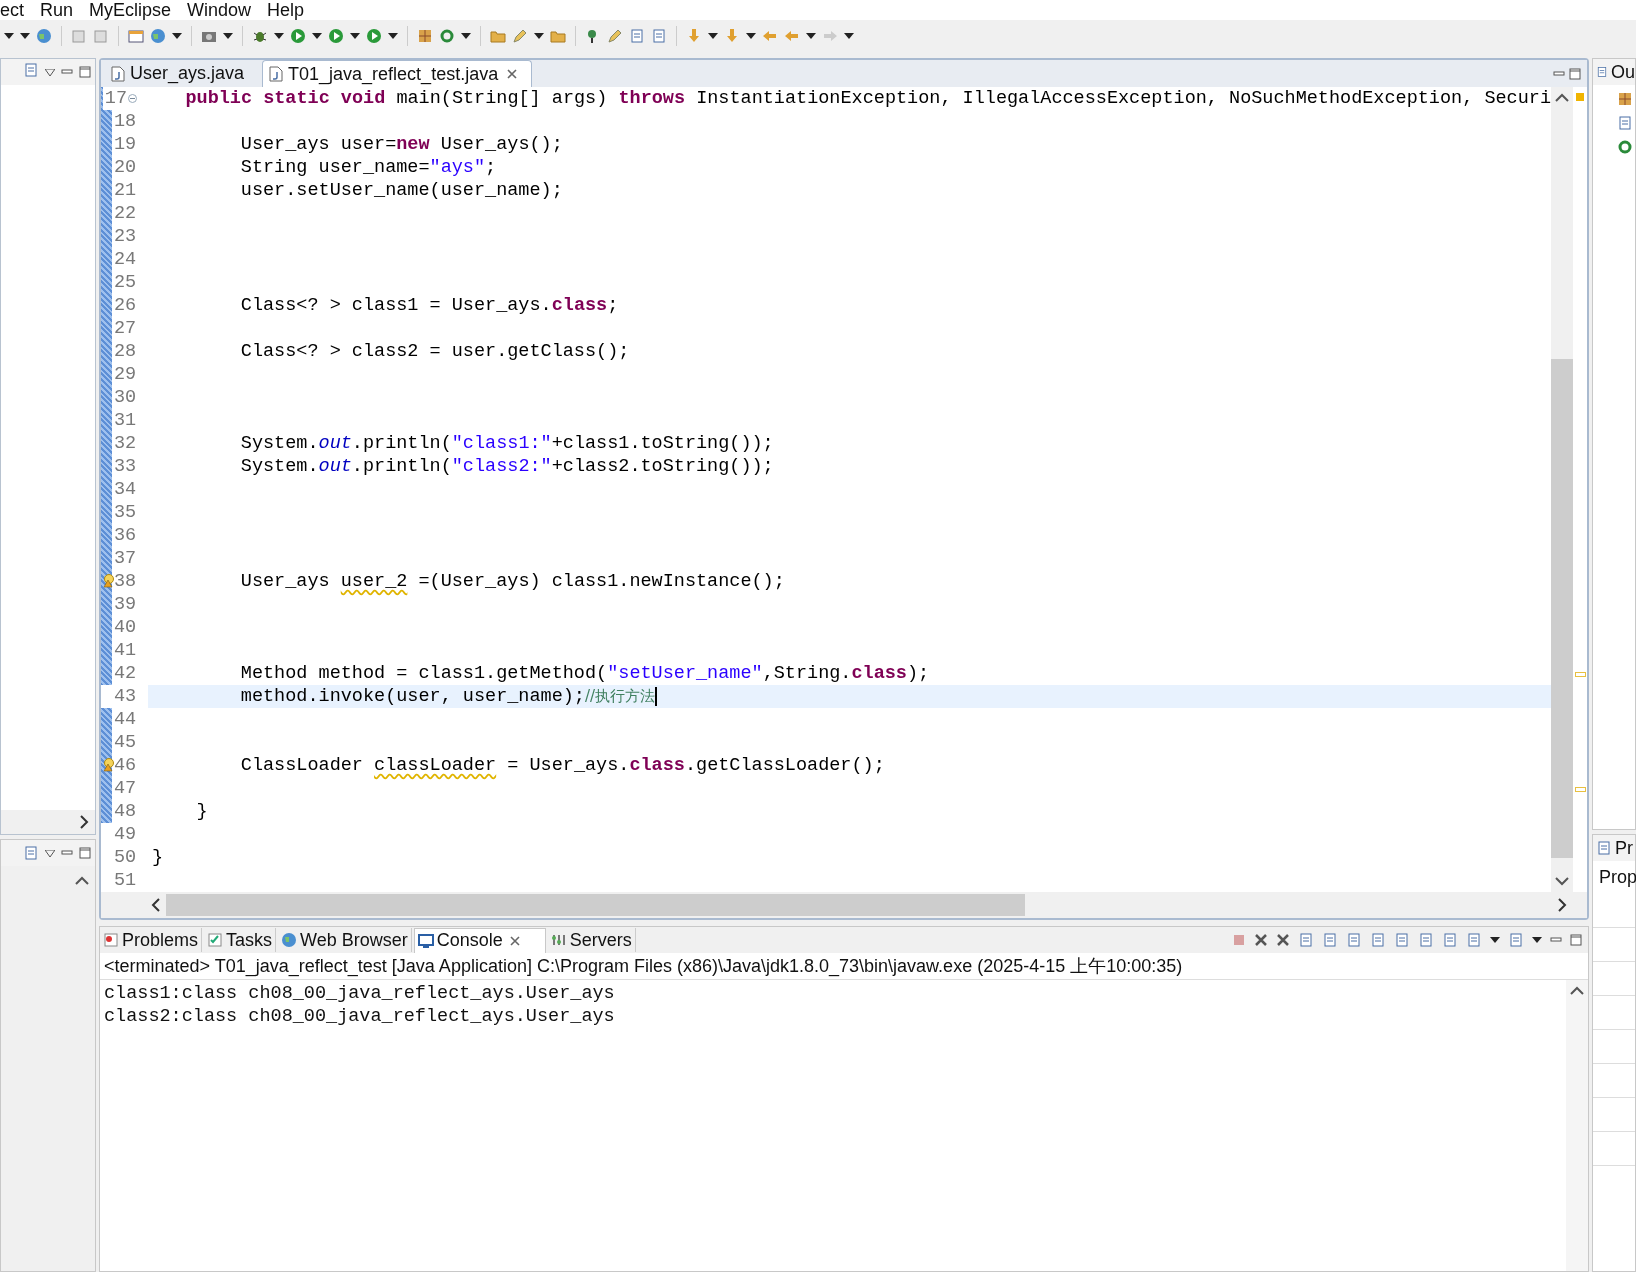 This screenshot has height=1272, width=1636. What do you see at coordinates (240, 940) in the screenshot?
I see `view-tab: Tasks` at bounding box center [240, 940].